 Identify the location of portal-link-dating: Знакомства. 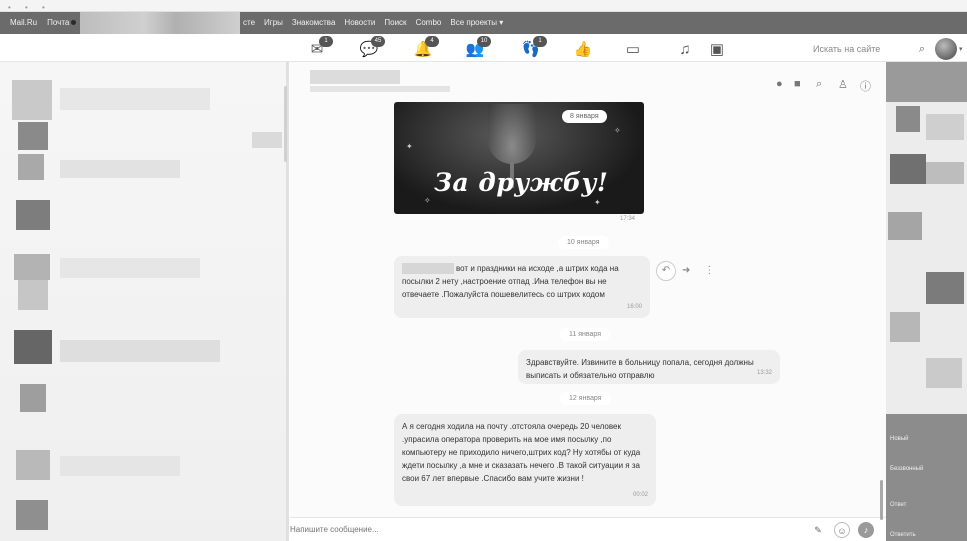
(314, 22).